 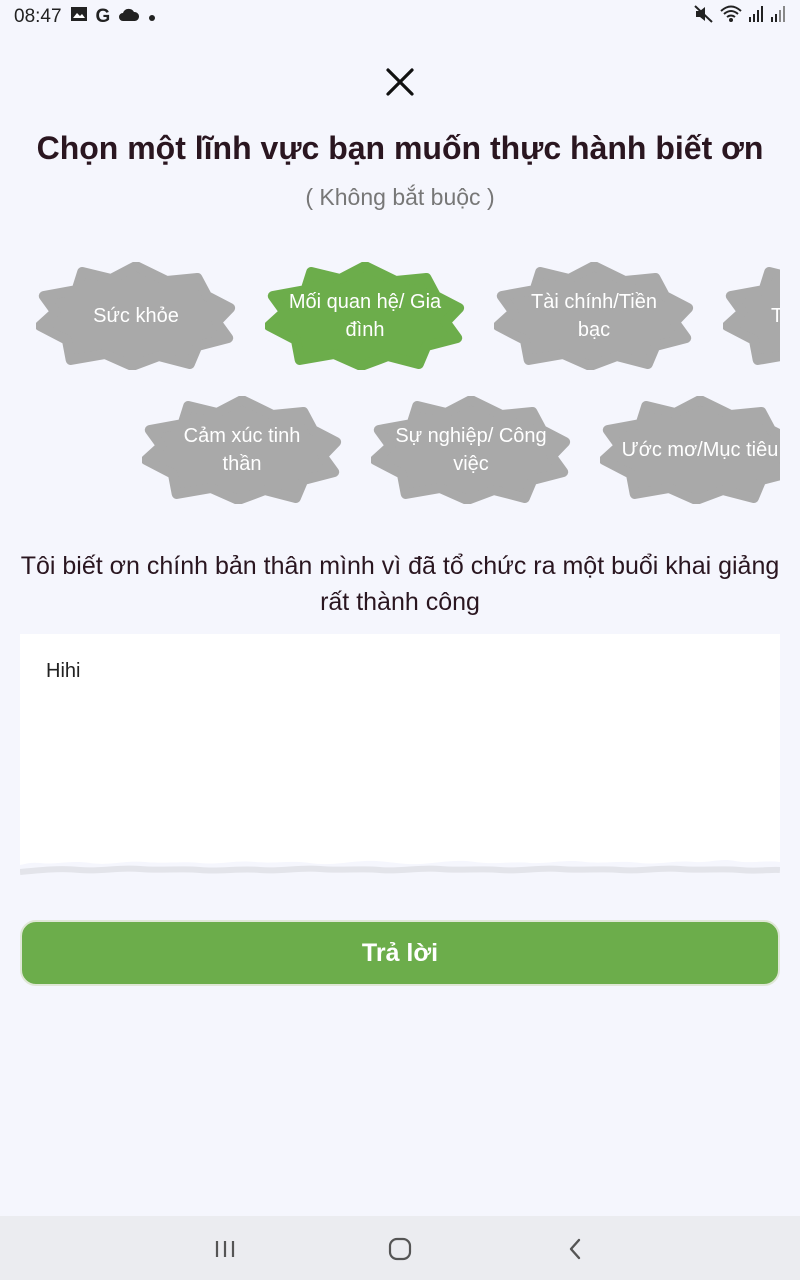 I want to click on category-label: Tài chính/Tiền bạc, so click(x=594, y=316).